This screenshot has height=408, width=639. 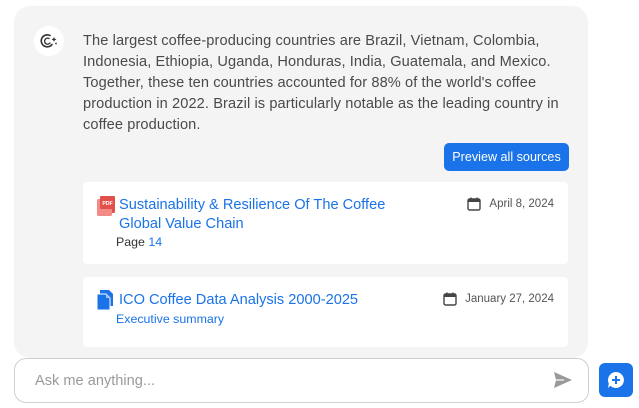 I want to click on source-page-reference: Page 14, so click(x=139, y=242).